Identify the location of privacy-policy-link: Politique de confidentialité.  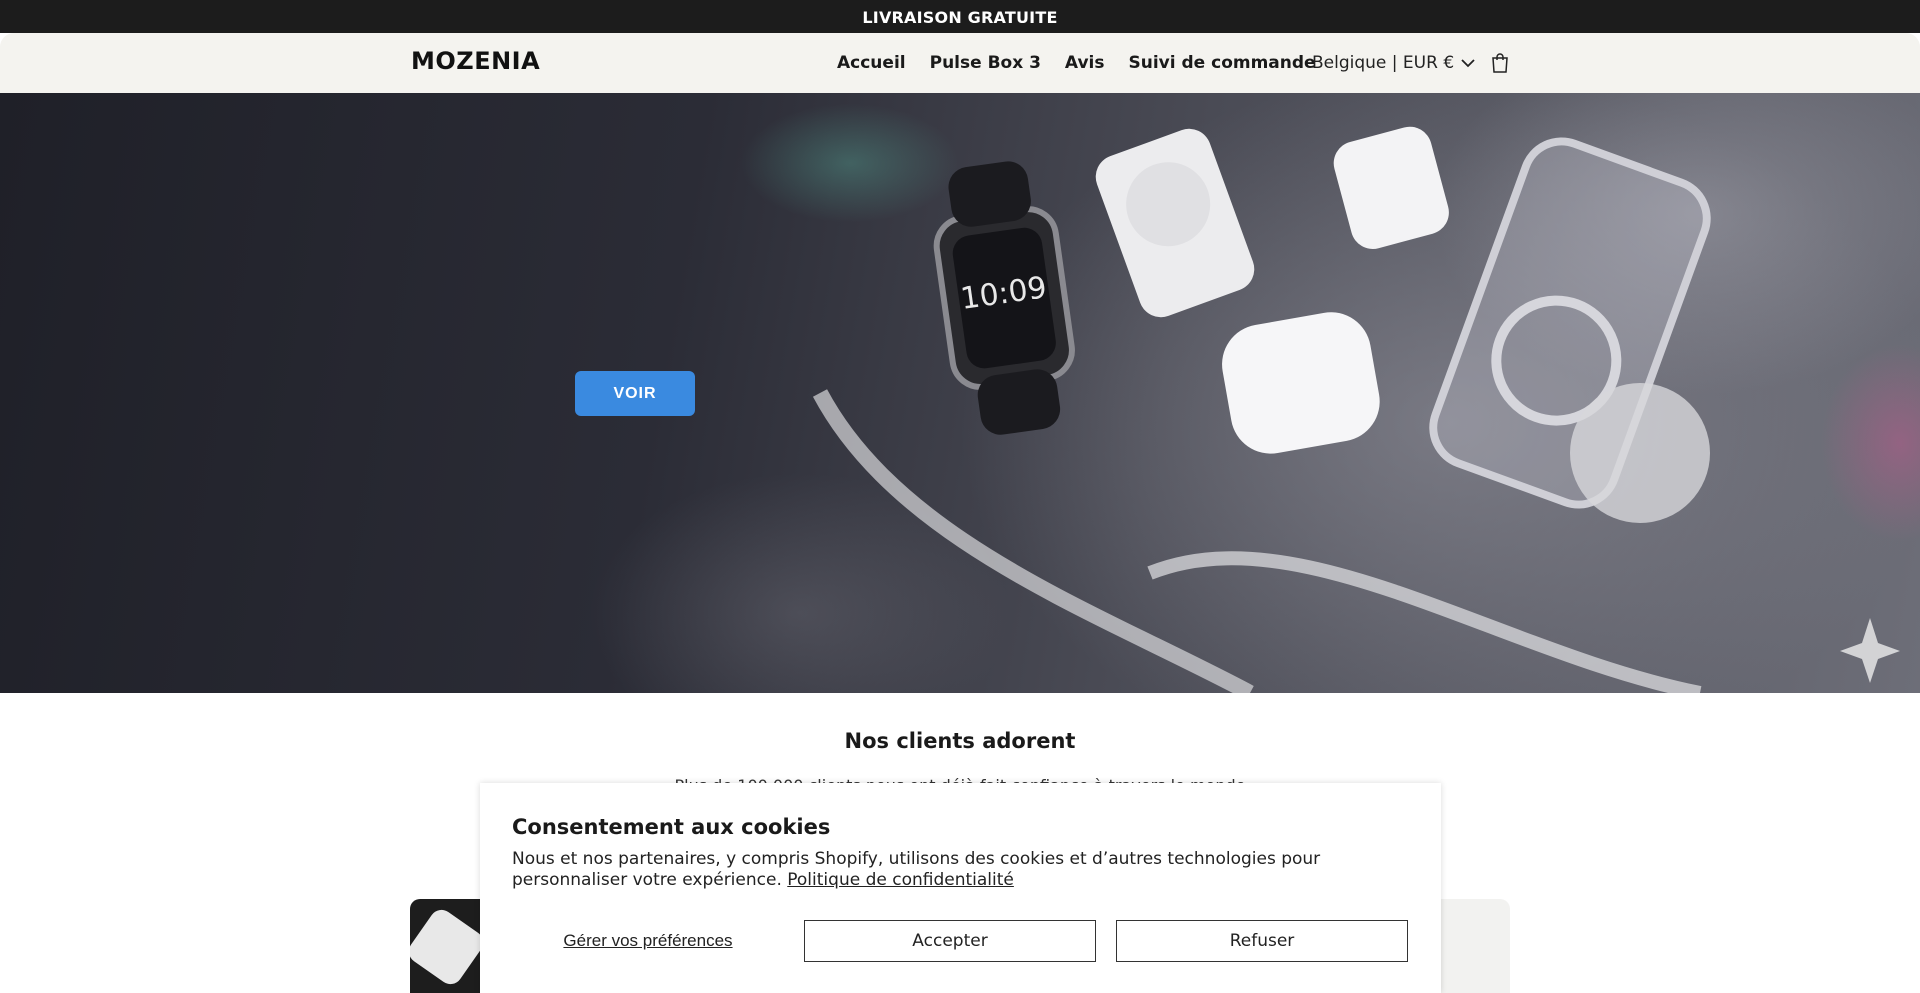
(900, 880).